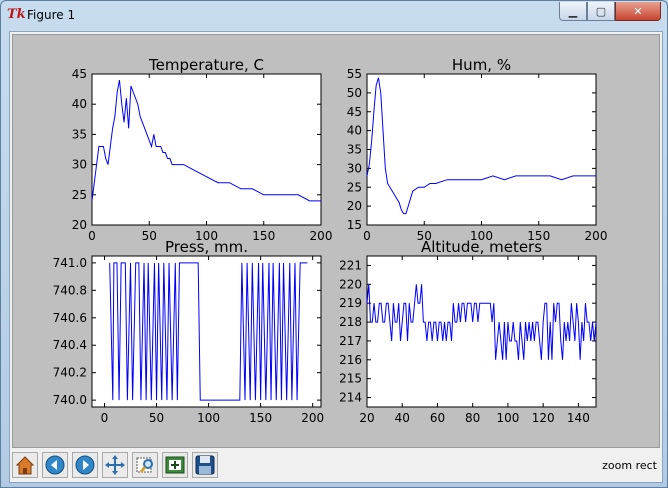 The height and width of the screenshot is (488, 668). What do you see at coordinates (629, 465) in the screenshot?
I see `status-message: zoom rect` at bounding box center [629, 465].